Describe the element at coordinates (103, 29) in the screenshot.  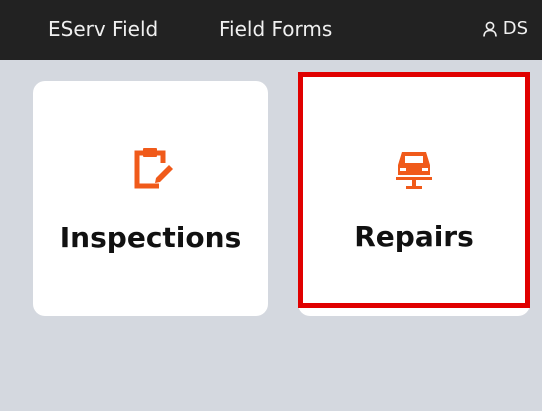
I see `app-title: EServ Field` at that location.